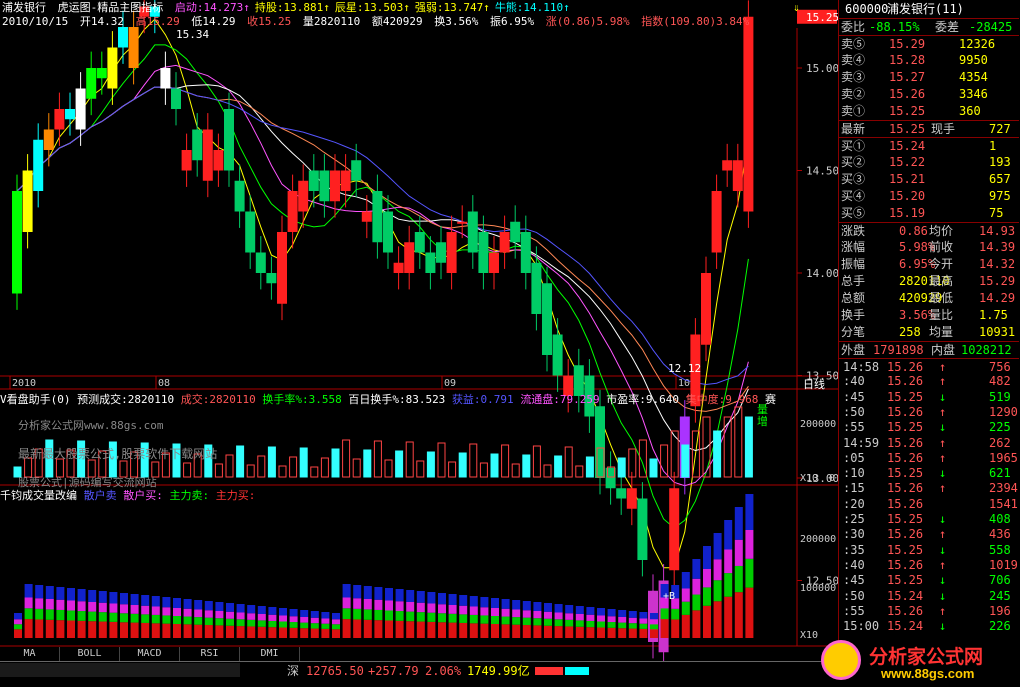 This screenshot has width=1020, height=687. Describe the element at coordinates (549, 671) in the screenshot. I see `advance-bar` at that location.